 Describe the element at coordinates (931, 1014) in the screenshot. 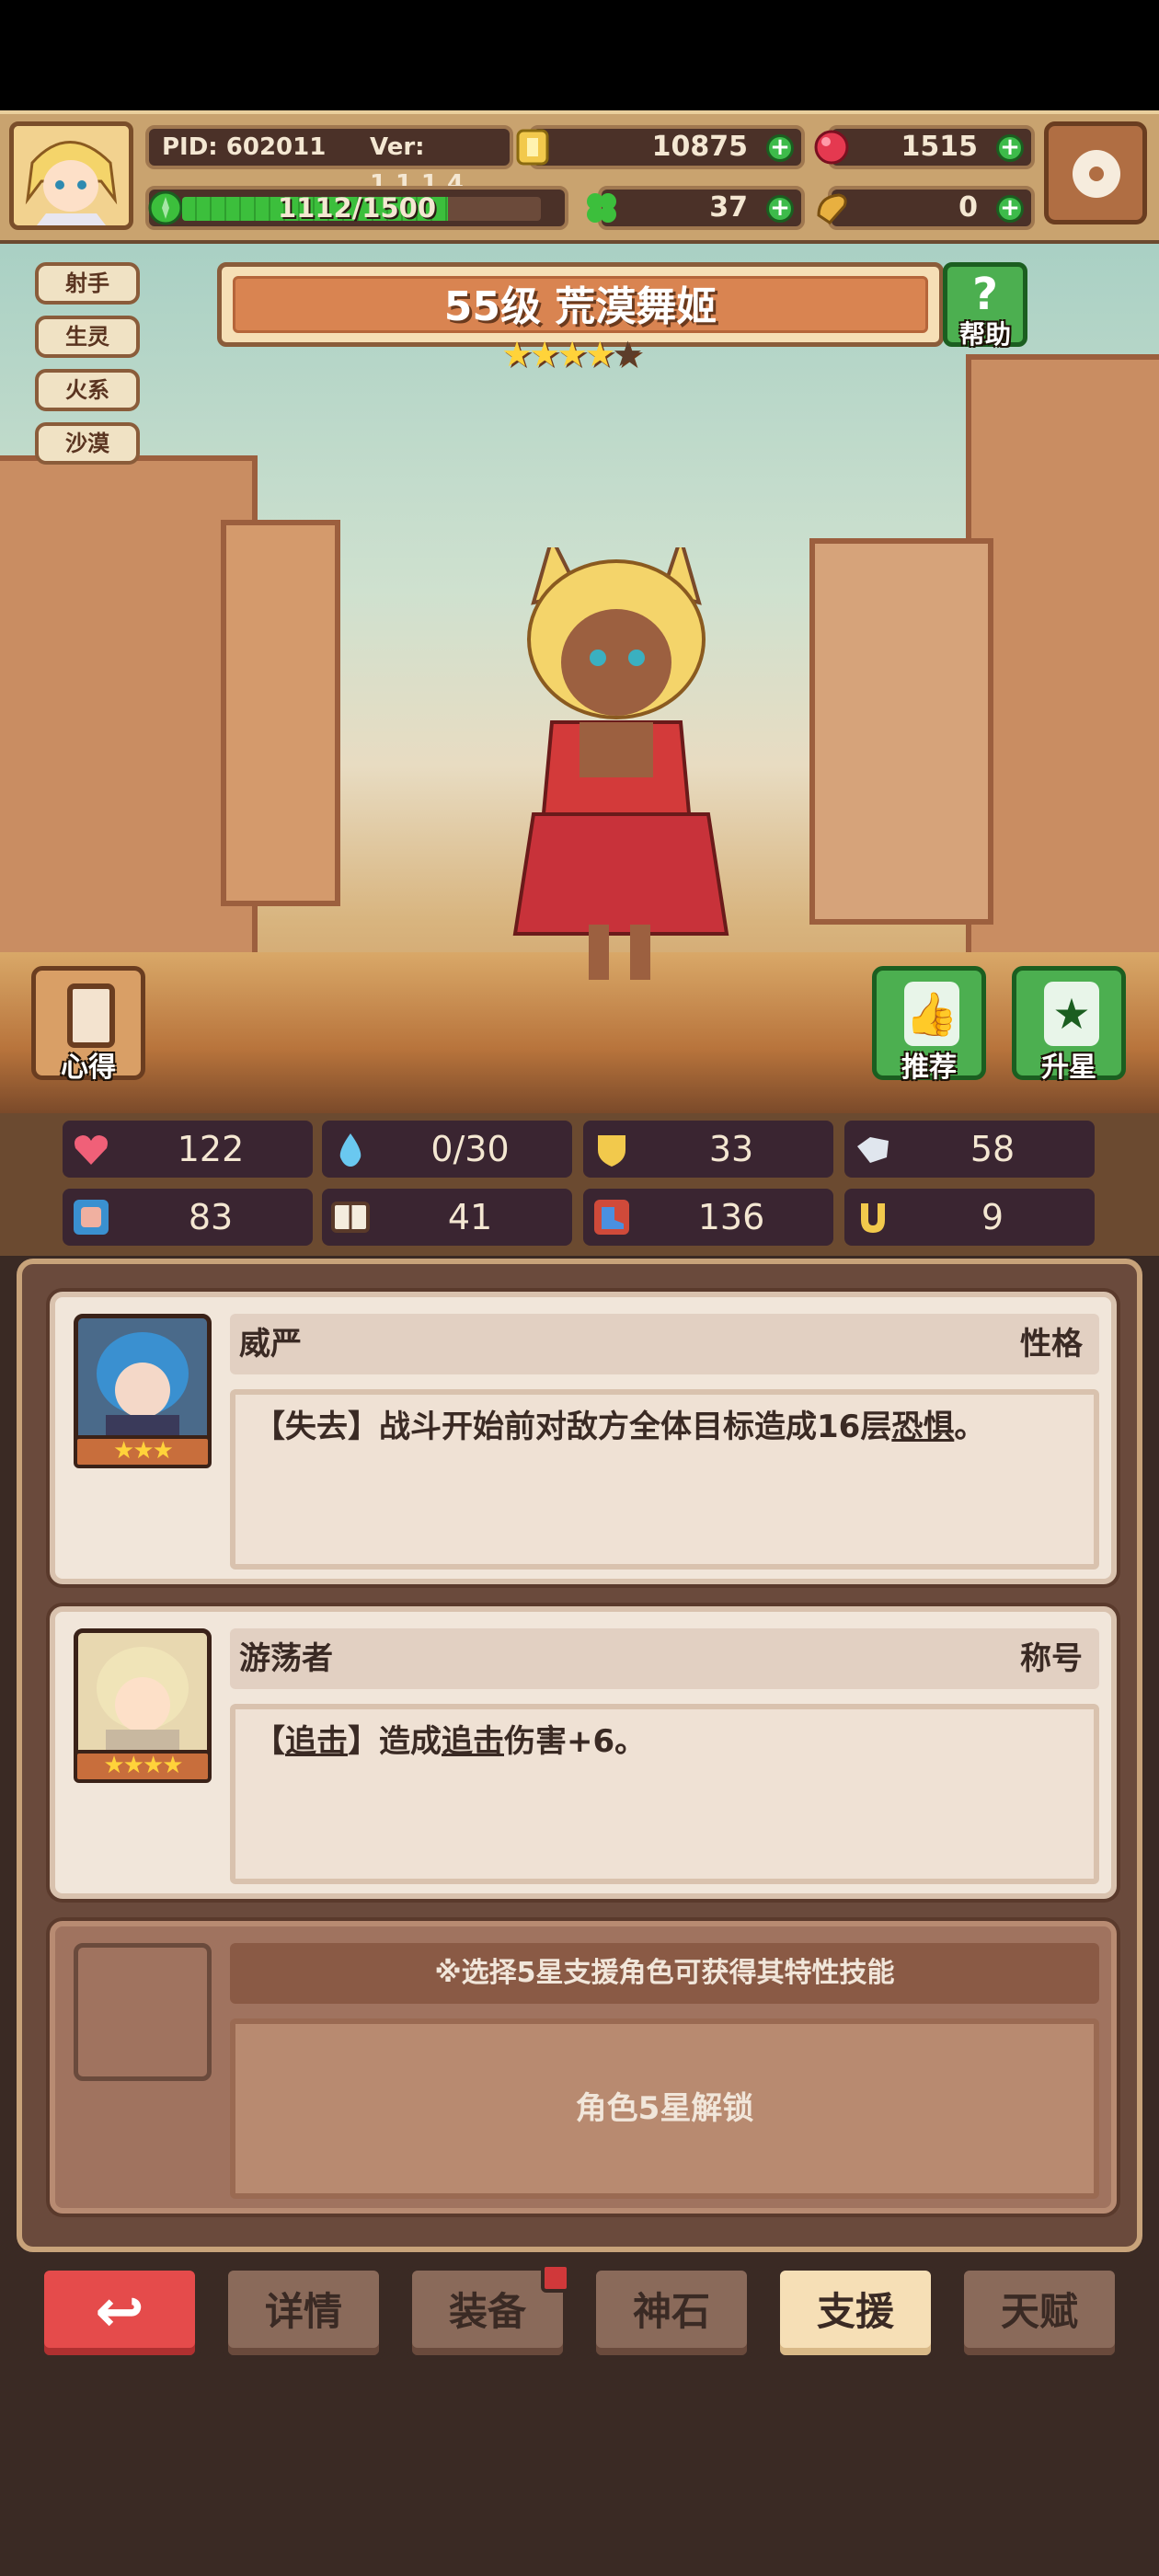

I see `thumbs-up-icon: 👍` at that location.